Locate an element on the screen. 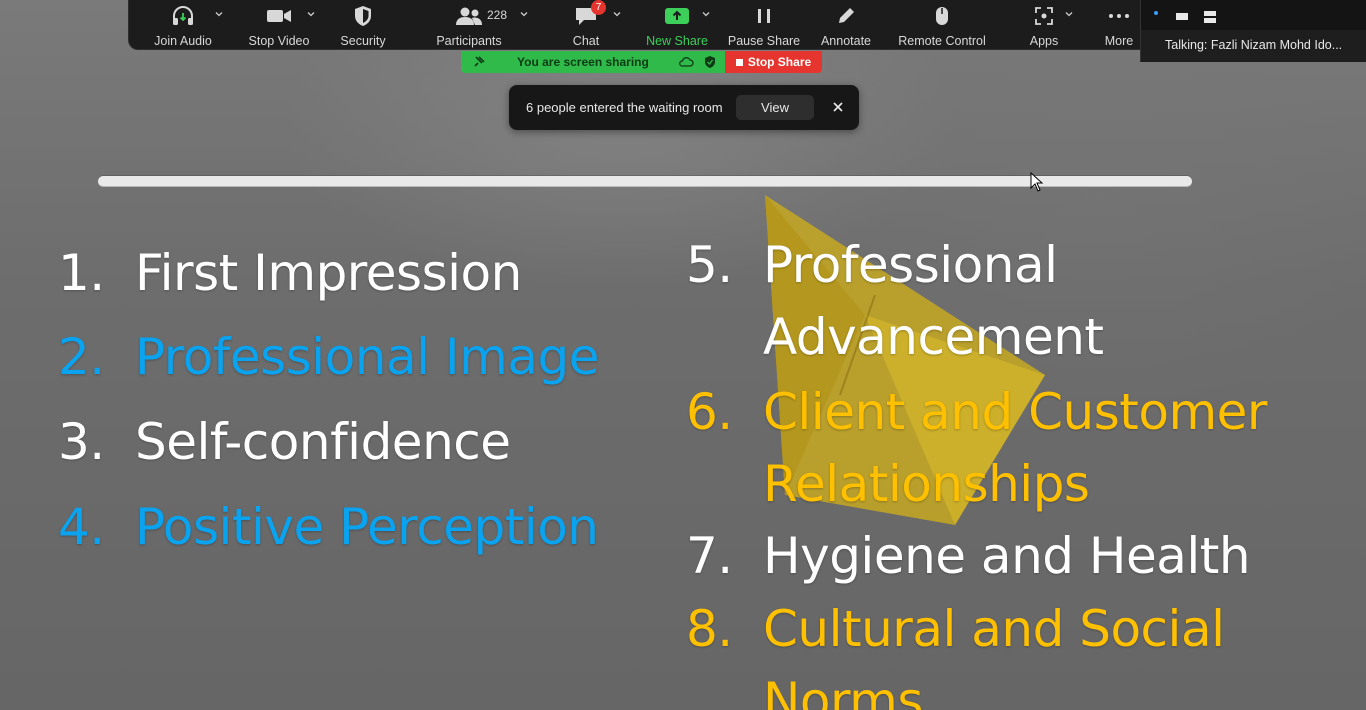 The height and width of the screenshot is (710, 1366). stop-video-label: Stop Video is located at coordinates (279, 41).